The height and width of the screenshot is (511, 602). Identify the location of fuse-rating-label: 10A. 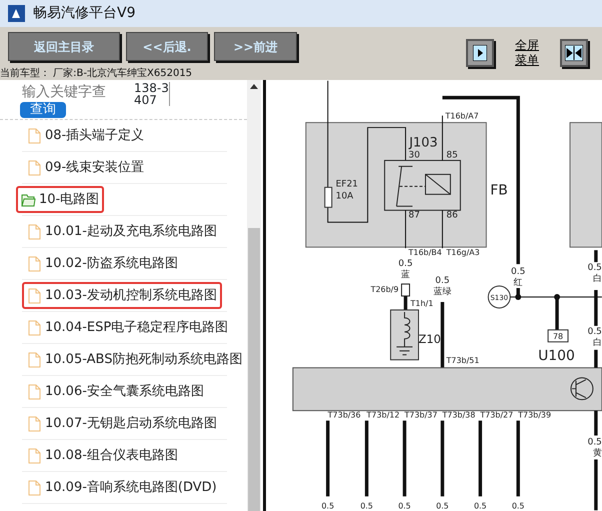
(345, 196).